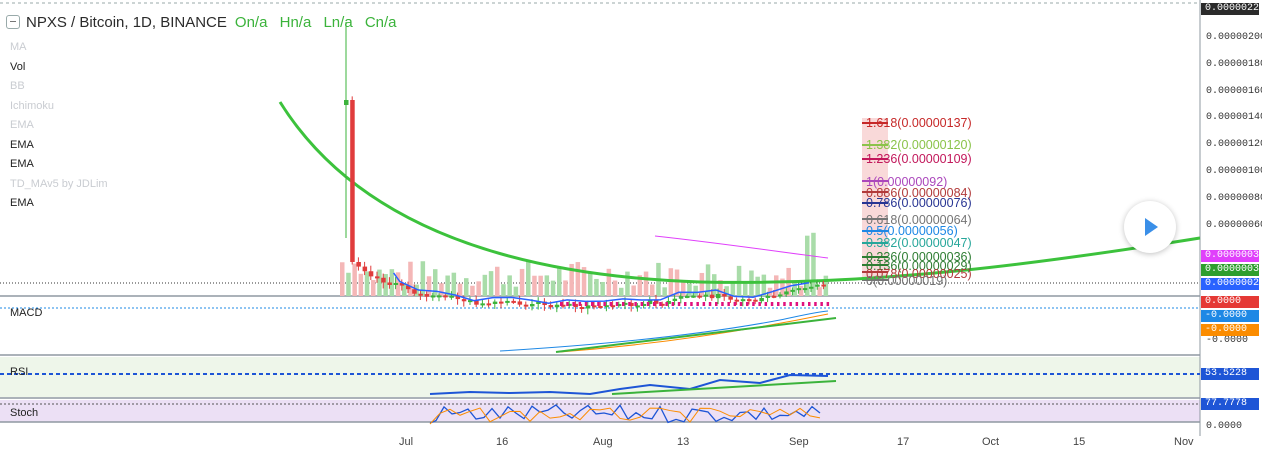  Describe the element at coordinates (1231, 256) in the screenshot. I see `magenta-price-tag: 0.00000036` at that location.